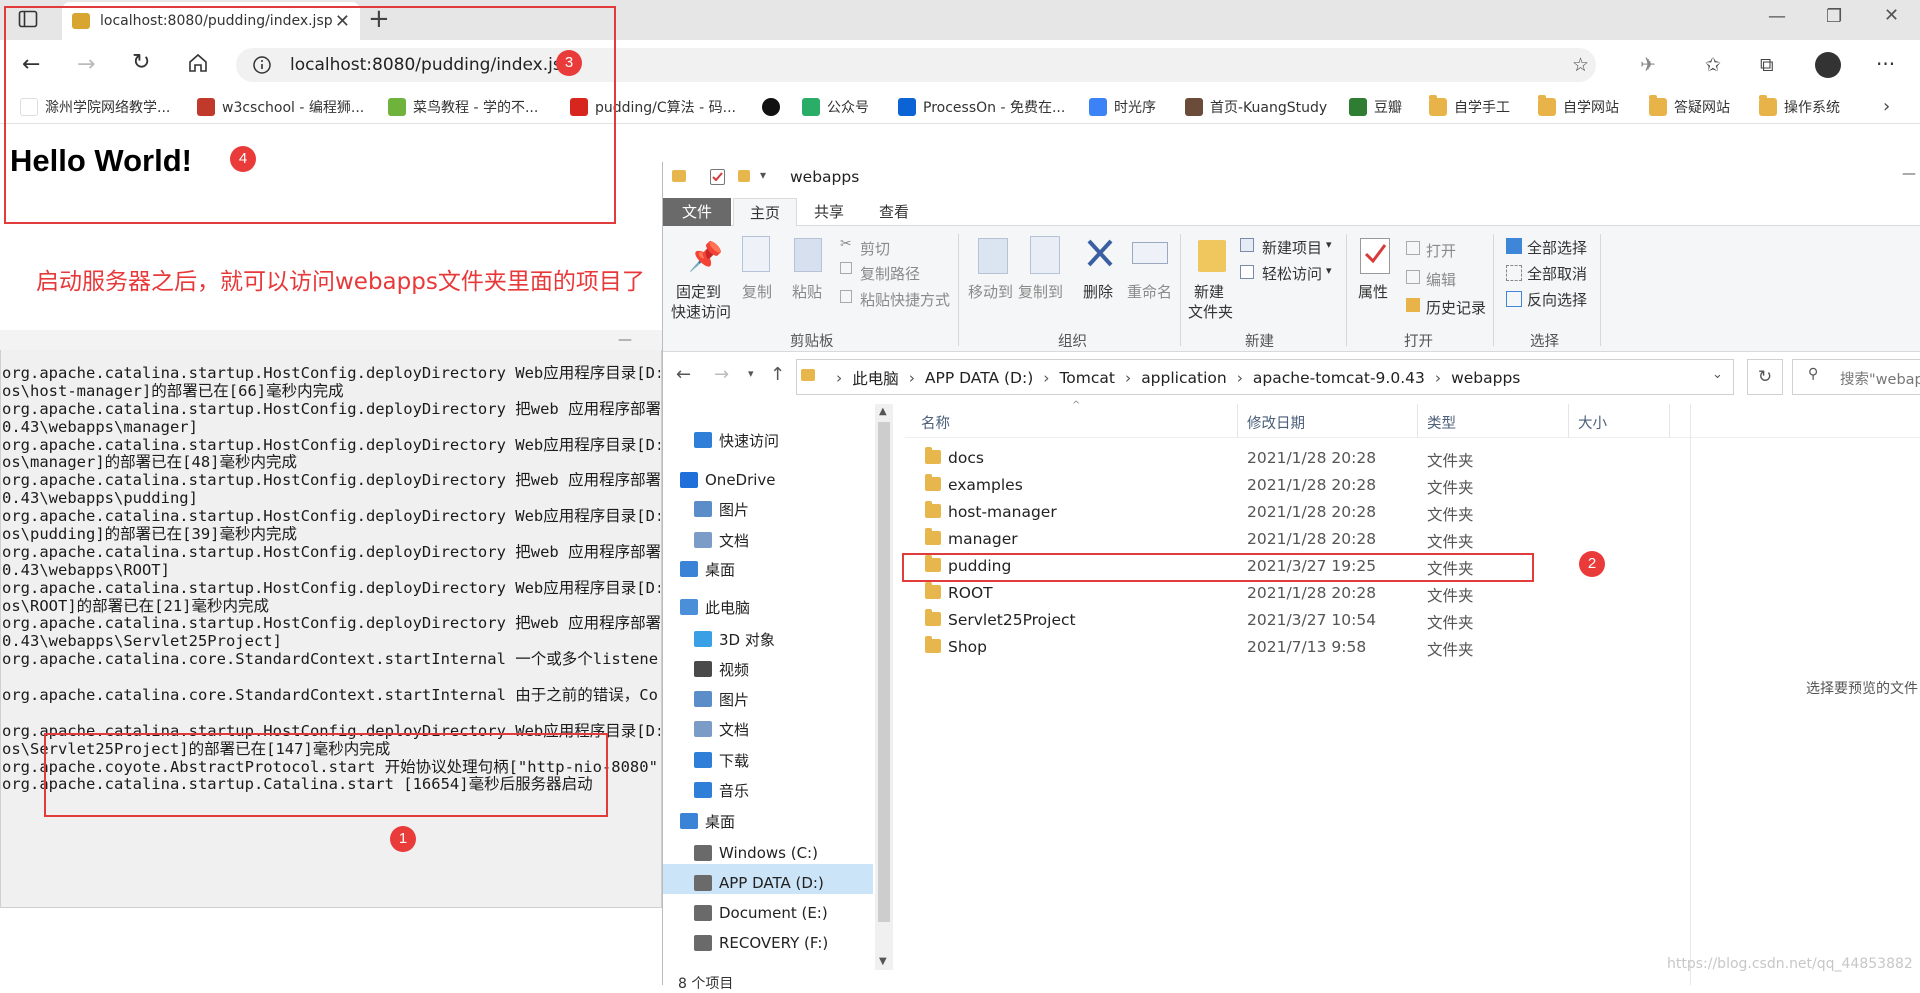 This screenshot has height=993, width=1920. I want to click on favorite-item: 答疑网站, so click(1689, 107).